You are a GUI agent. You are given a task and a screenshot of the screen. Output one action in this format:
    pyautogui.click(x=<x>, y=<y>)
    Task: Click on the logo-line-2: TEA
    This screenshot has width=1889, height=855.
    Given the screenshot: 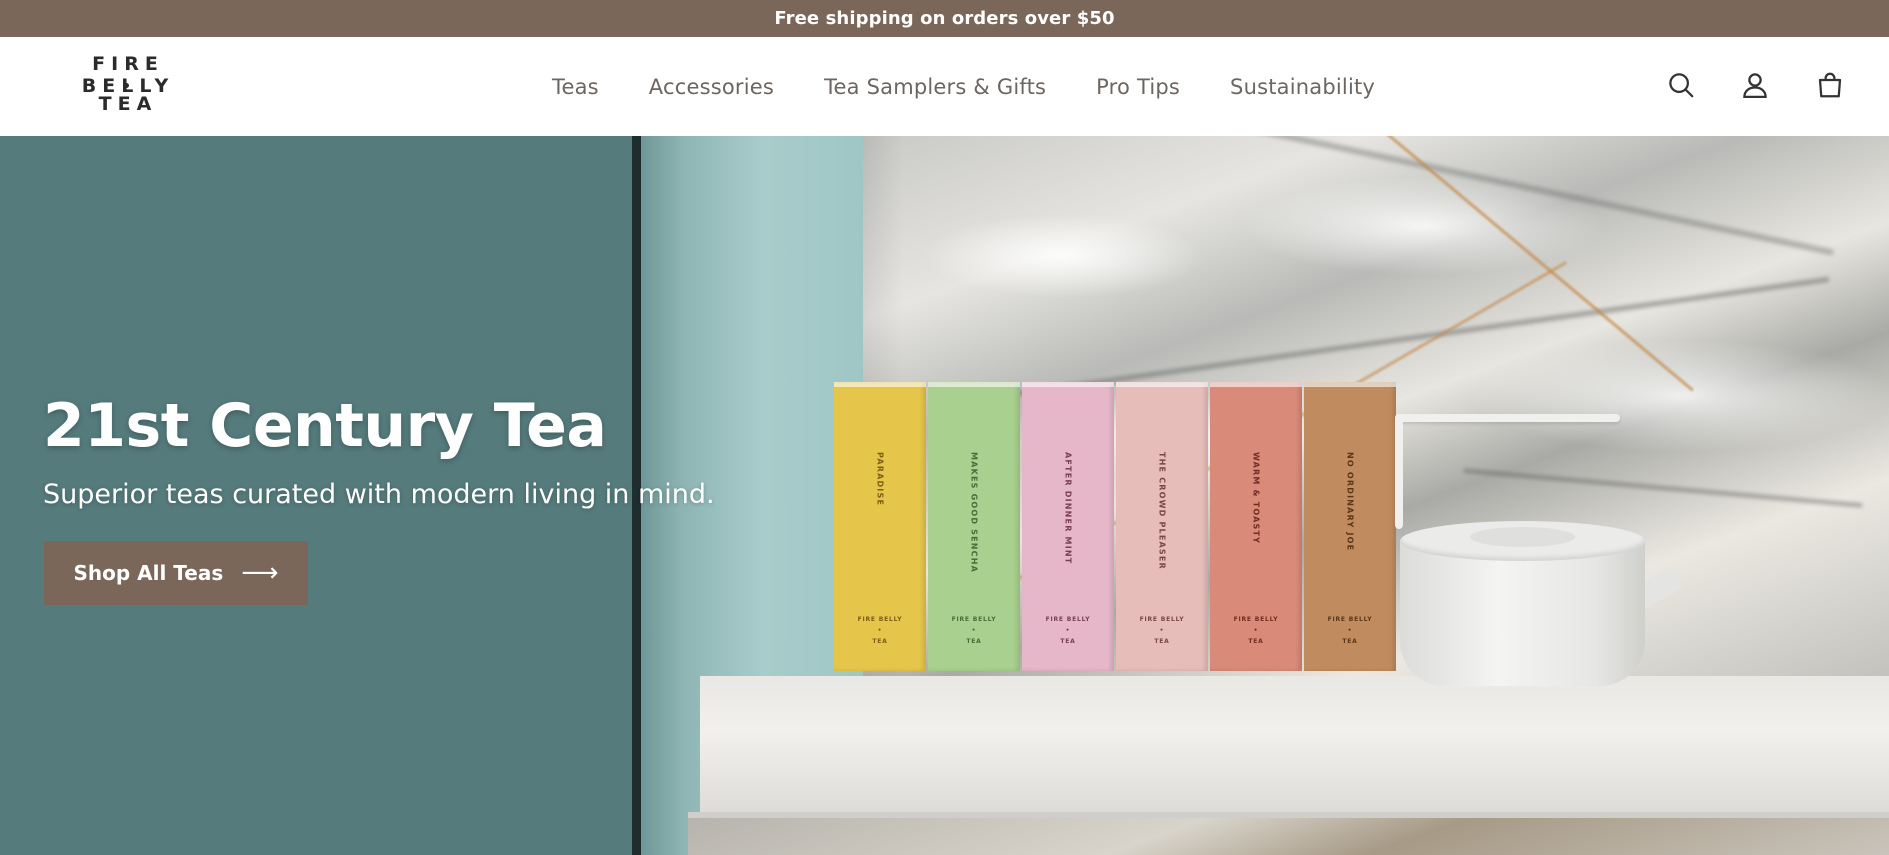 What is the action you would take?
    pyautogui.click(x=128, y=104)
    